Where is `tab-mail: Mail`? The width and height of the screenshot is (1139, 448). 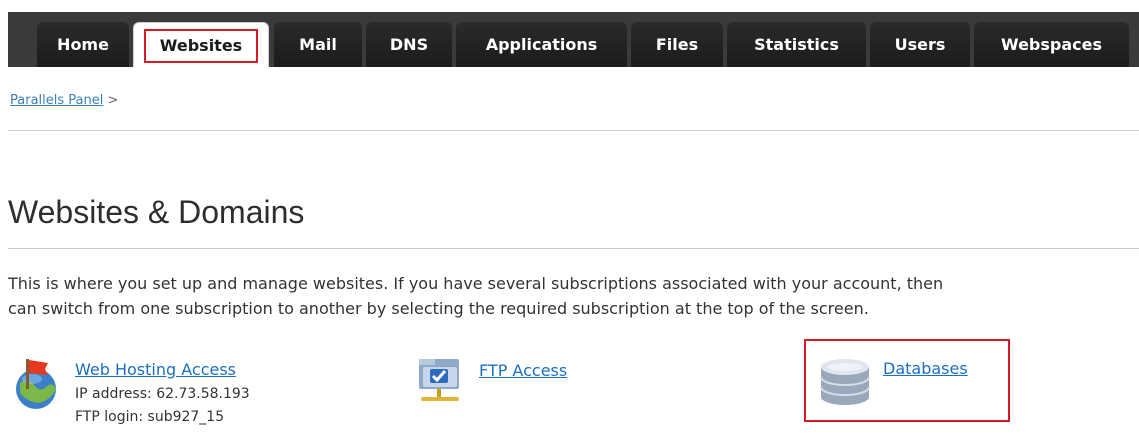 tab-mail: Mail is located at coordinates (318, 44).